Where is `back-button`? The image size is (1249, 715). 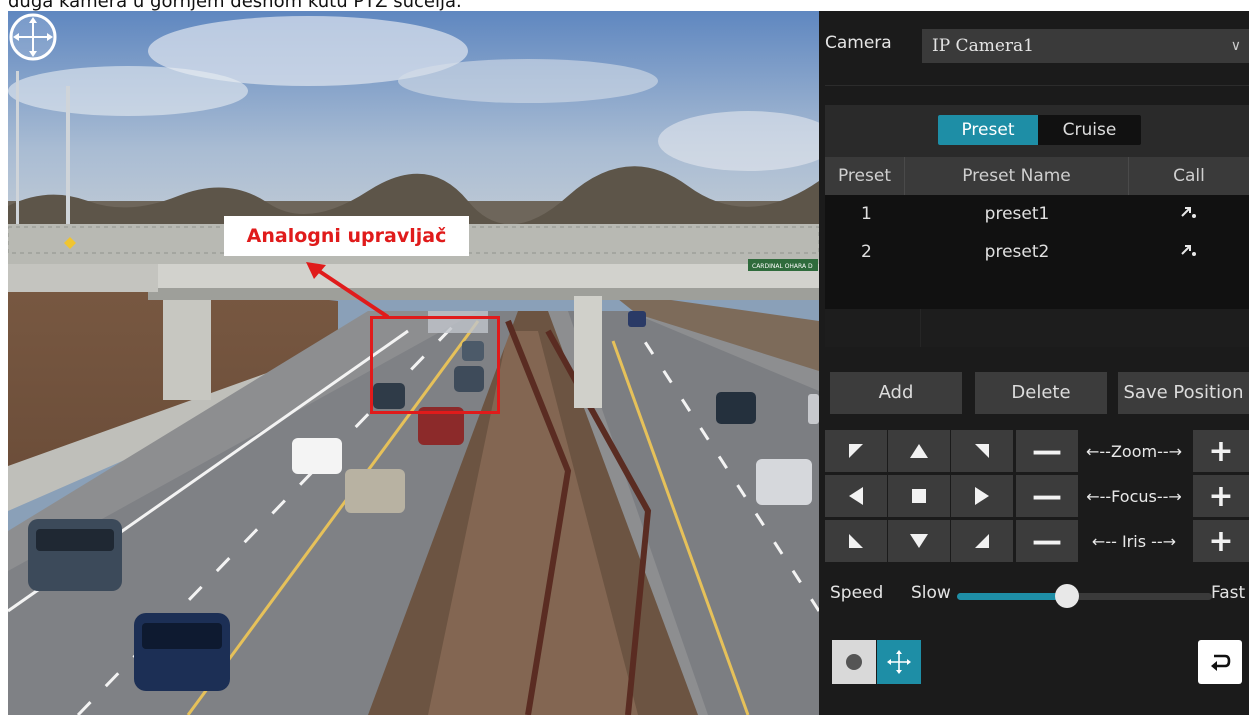
back-button is located at coordinates (1220, 662).